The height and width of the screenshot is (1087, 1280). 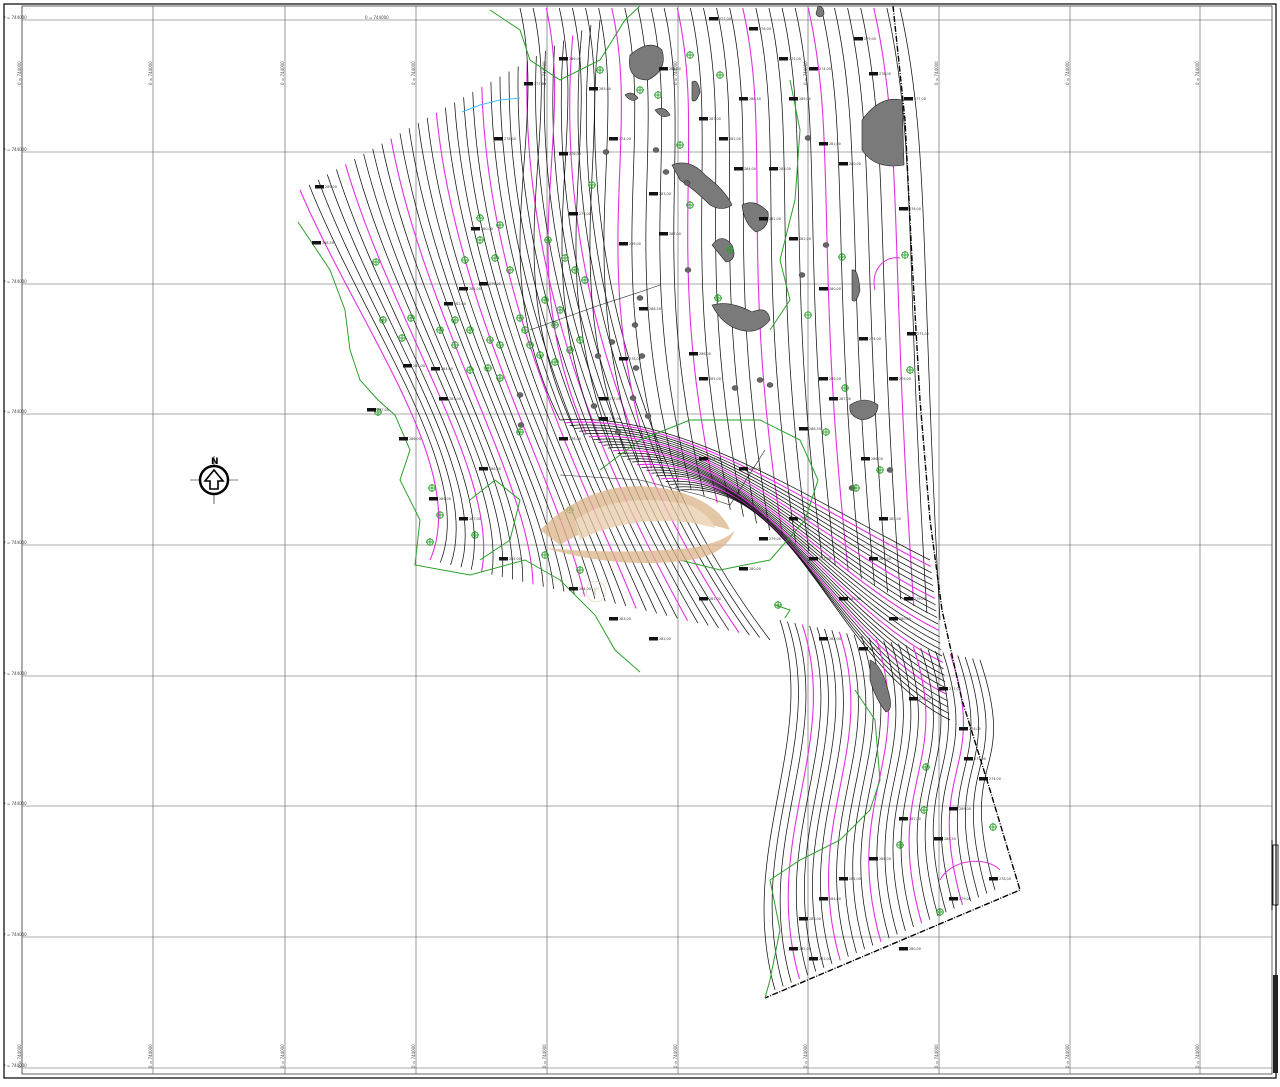 I want to click on spot-height-label: 283,00, so click(x=665, y=194).